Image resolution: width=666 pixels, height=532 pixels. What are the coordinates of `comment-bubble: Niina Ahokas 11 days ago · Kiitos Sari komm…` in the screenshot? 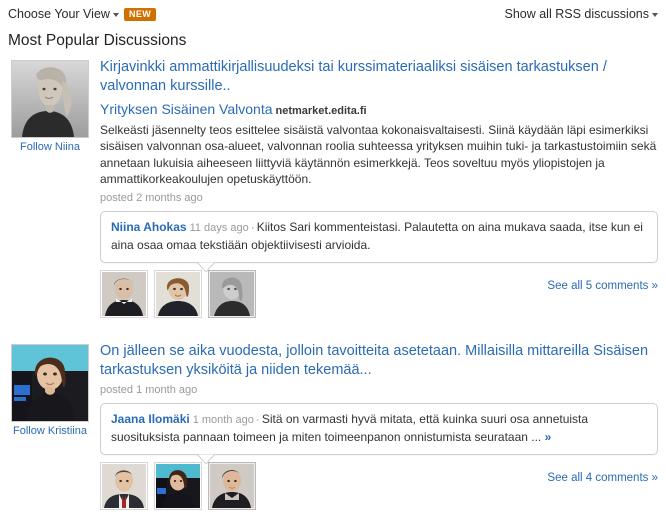 It's located at (379, 237).